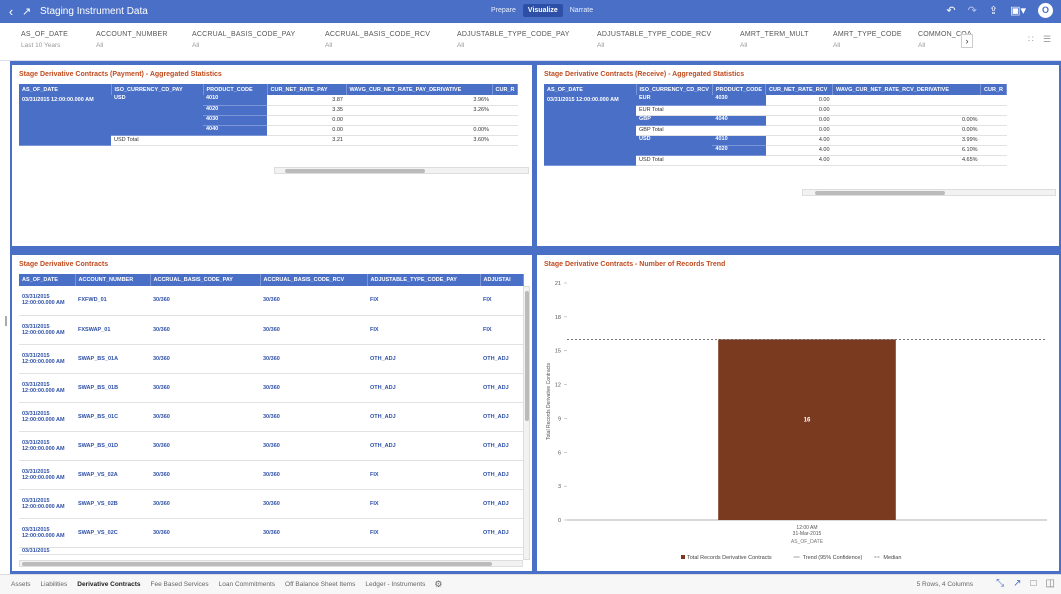  What do you see at coordinates (1034, 583) in the screenshot?
I see `grid-view-icon: □` at bounding box center [1034, 583].